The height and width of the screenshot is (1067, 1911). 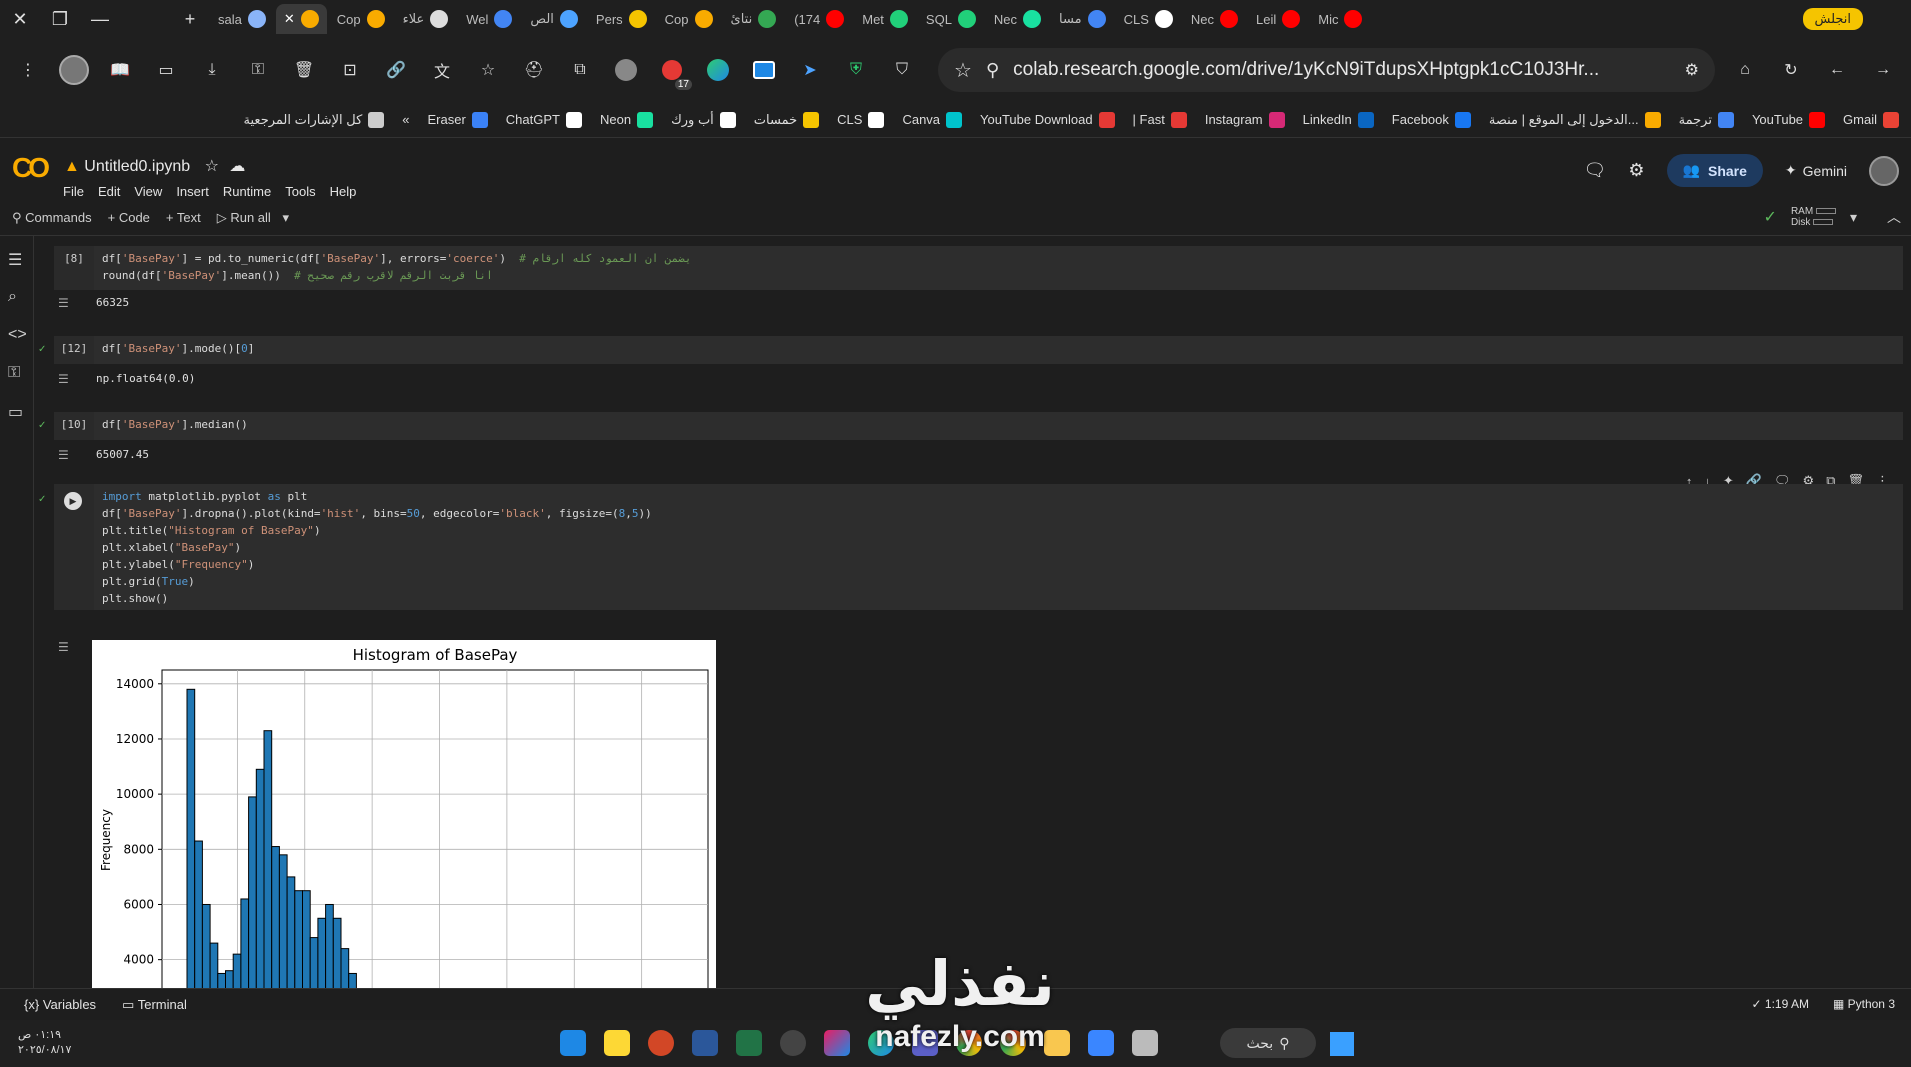 I want to click on account-avatar, so click(x=1884, y=170).